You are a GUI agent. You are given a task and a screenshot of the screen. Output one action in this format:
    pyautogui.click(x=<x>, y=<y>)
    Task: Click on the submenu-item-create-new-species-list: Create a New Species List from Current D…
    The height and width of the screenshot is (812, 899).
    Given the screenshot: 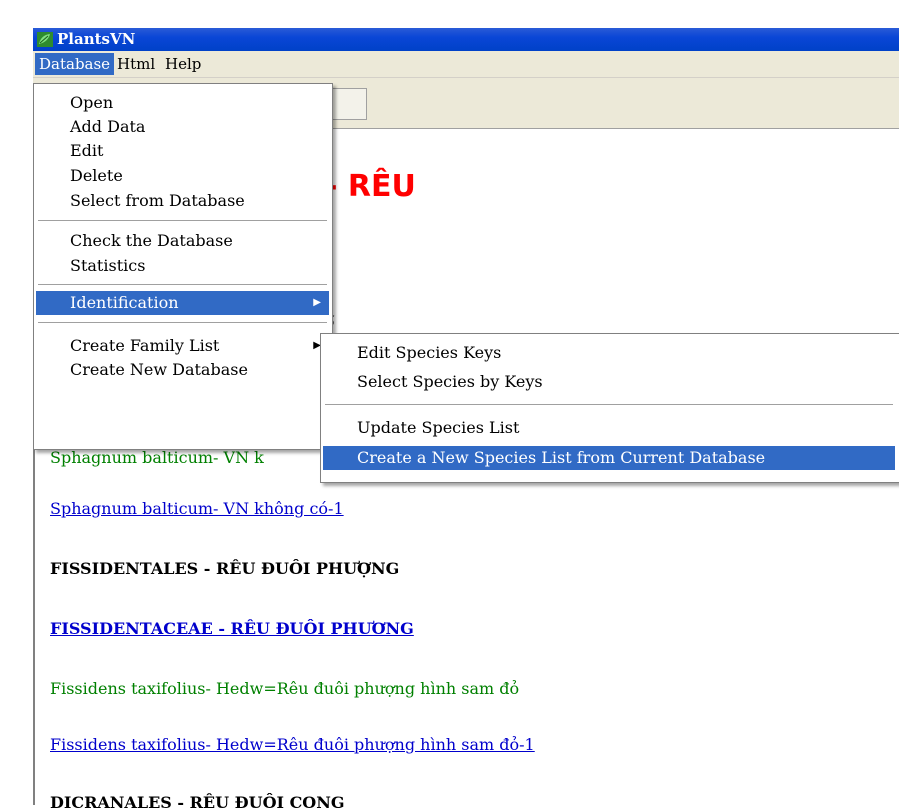 What is the action you would take?
    pyautogui.click(x=609, y=458)
    